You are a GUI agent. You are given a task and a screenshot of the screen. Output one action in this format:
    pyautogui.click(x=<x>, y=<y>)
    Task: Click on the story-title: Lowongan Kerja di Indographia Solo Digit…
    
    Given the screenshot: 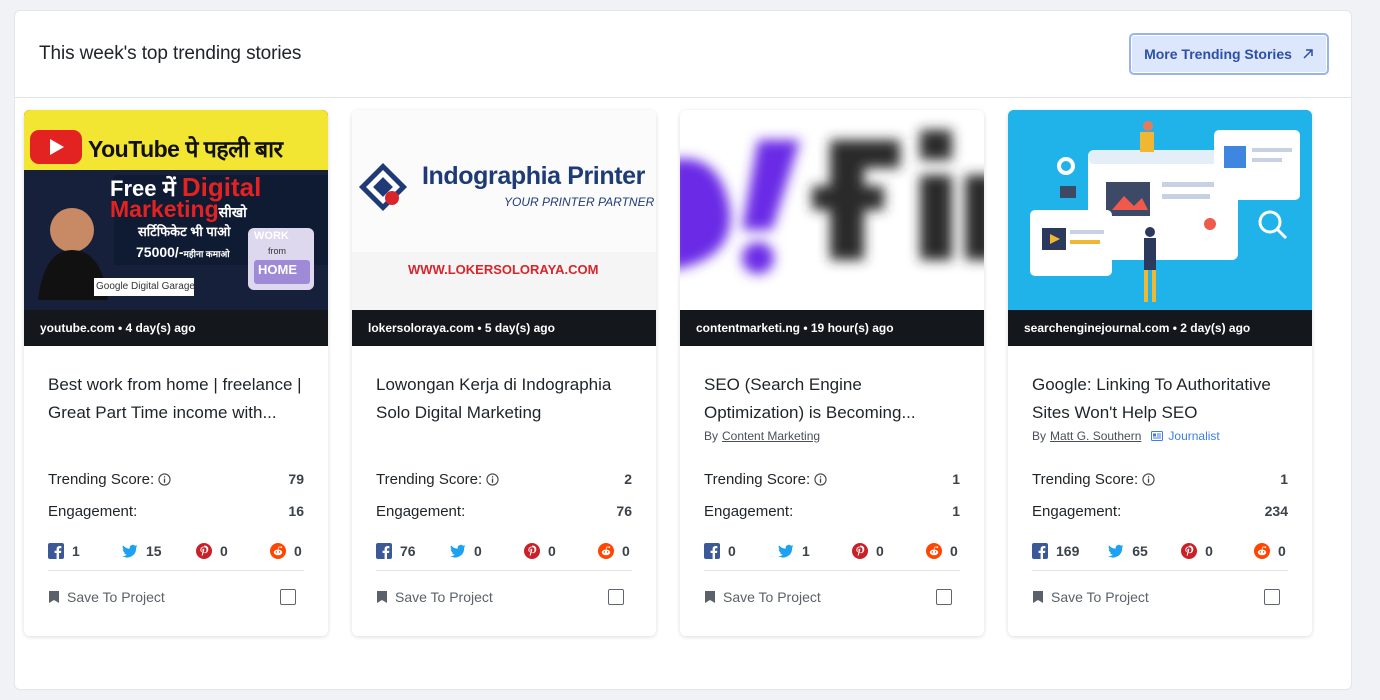 What is the action you would take?
    pyautogui.click(x=504, y=399)
    